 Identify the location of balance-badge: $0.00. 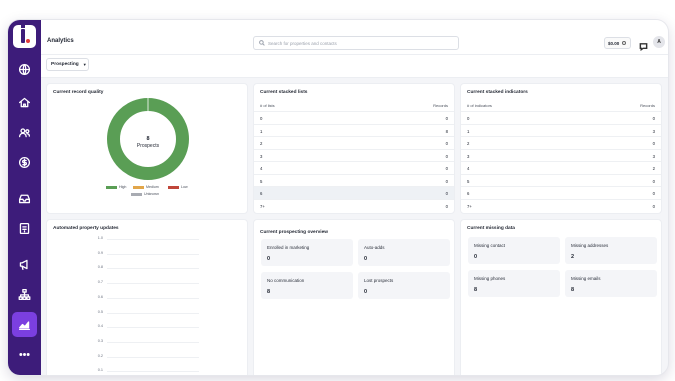
(617, 43).